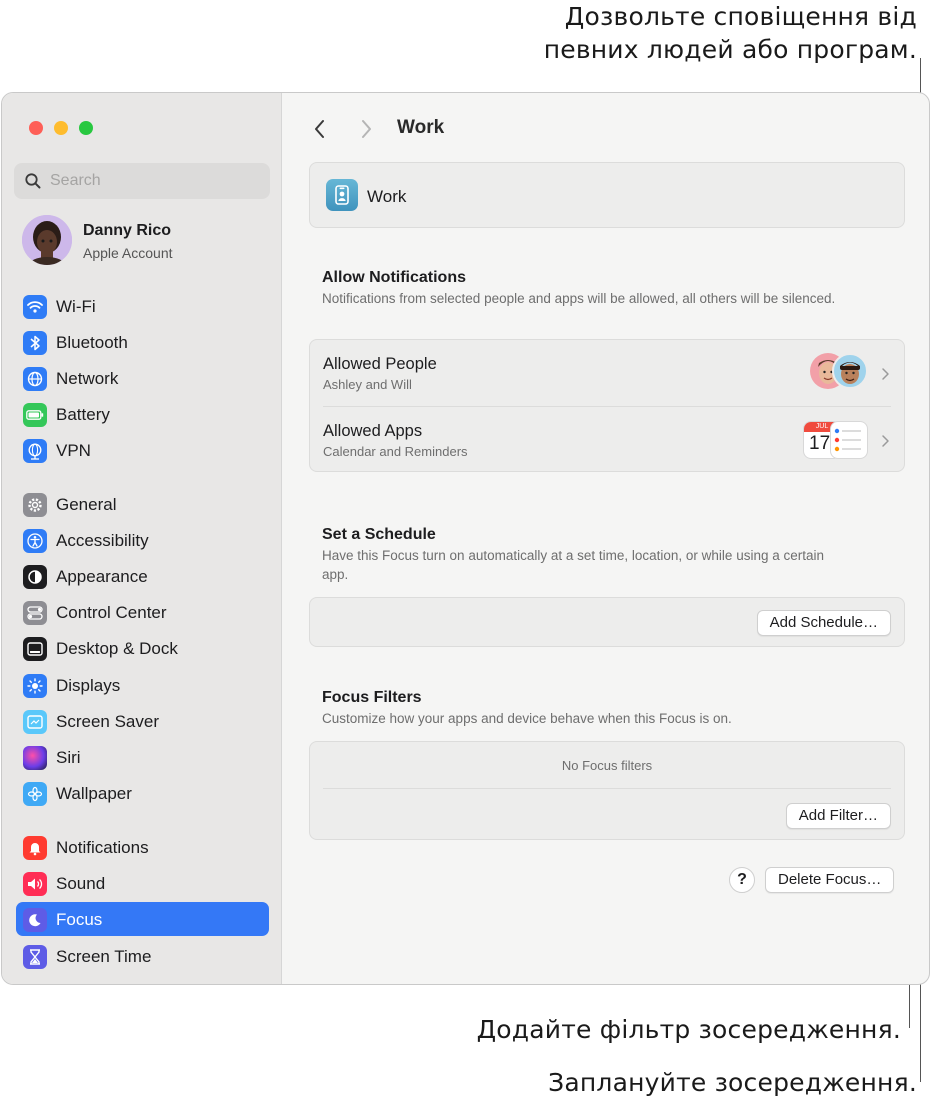  What do you see at coordinates (35, 884) in the screenshot?
I see `speaker-icon` at bounding box center [35, 884].